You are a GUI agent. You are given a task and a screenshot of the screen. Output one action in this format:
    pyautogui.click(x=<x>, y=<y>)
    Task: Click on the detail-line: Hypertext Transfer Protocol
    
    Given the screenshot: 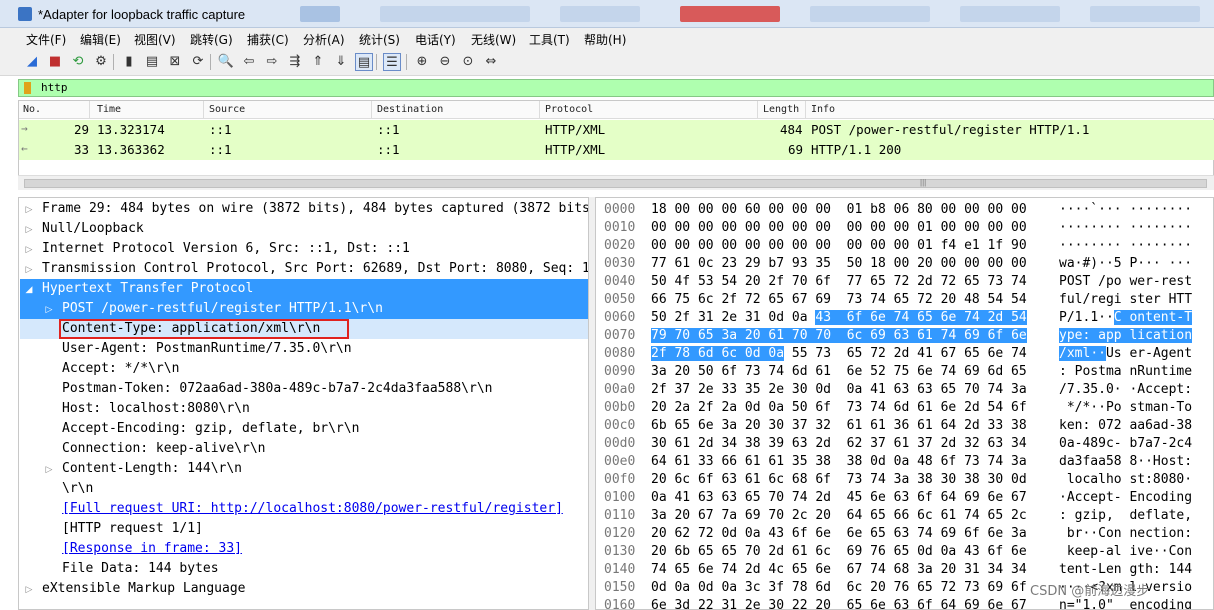 What is the action you would take?
    pyautogui.click(x=147, y=289)
    